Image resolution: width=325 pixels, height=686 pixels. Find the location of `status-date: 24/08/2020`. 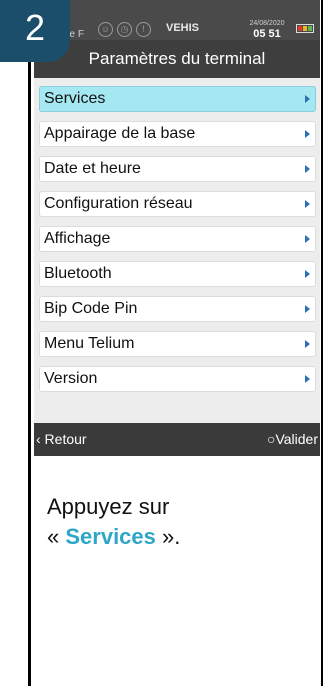

status-date: 24/08/2020 is located at coordinates (267, 23).